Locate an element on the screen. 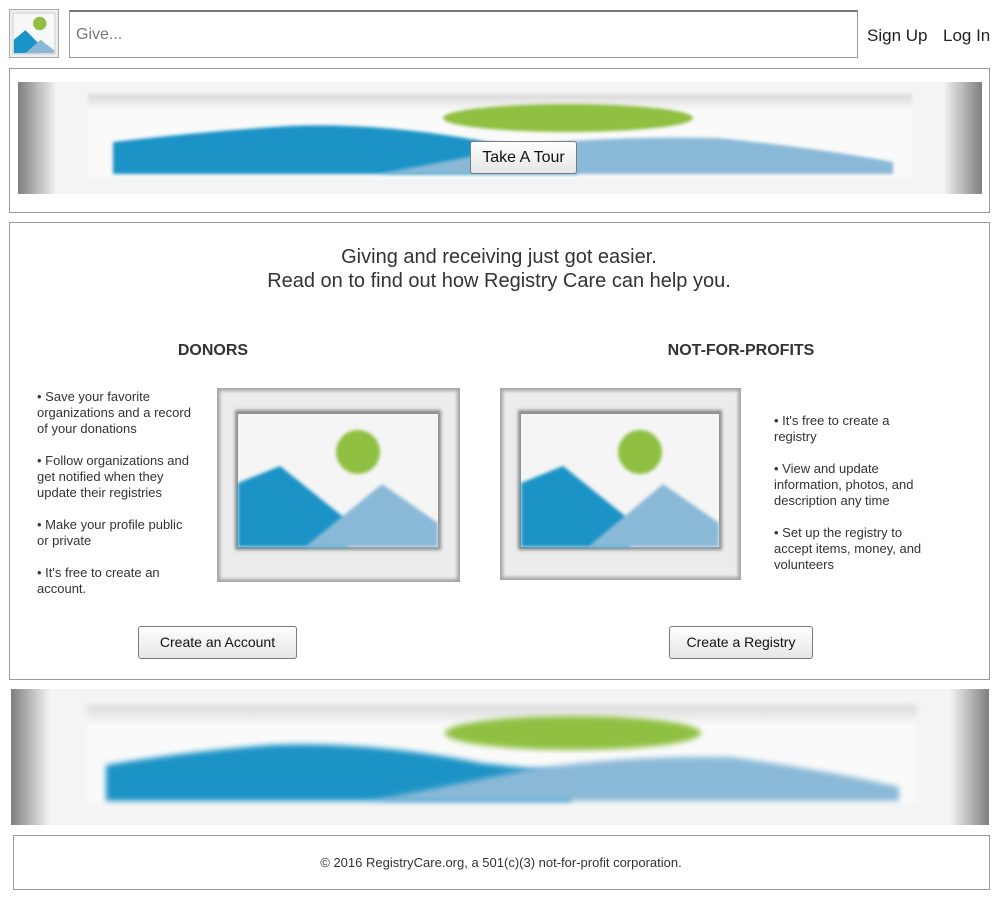 The image size is (997, 897). take-a-tour-button: Take A Tour is located at coordinates (523, 157).